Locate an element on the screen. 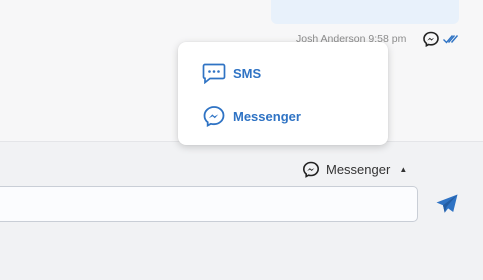  channel-selector: Messenger ▲ is located at coordinates (354, 169).